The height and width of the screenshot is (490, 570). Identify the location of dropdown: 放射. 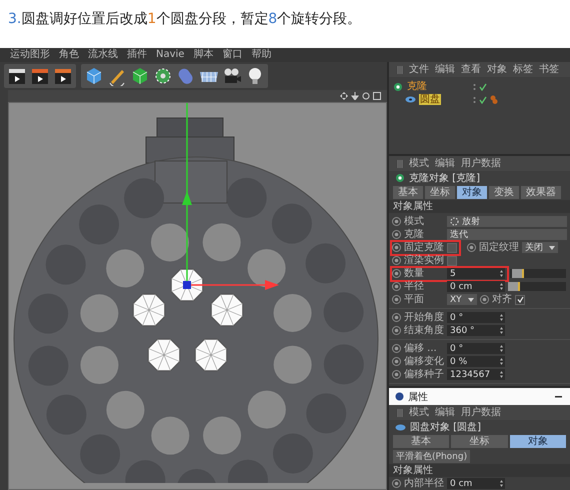
(507, 221).